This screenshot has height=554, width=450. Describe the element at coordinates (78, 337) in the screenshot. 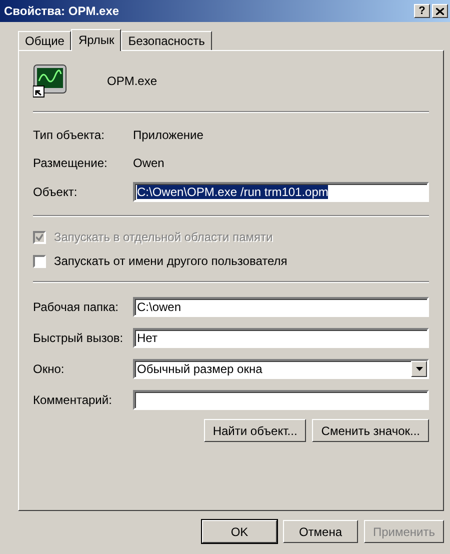

I see `field-label: Быстрый вызов:` at that location.